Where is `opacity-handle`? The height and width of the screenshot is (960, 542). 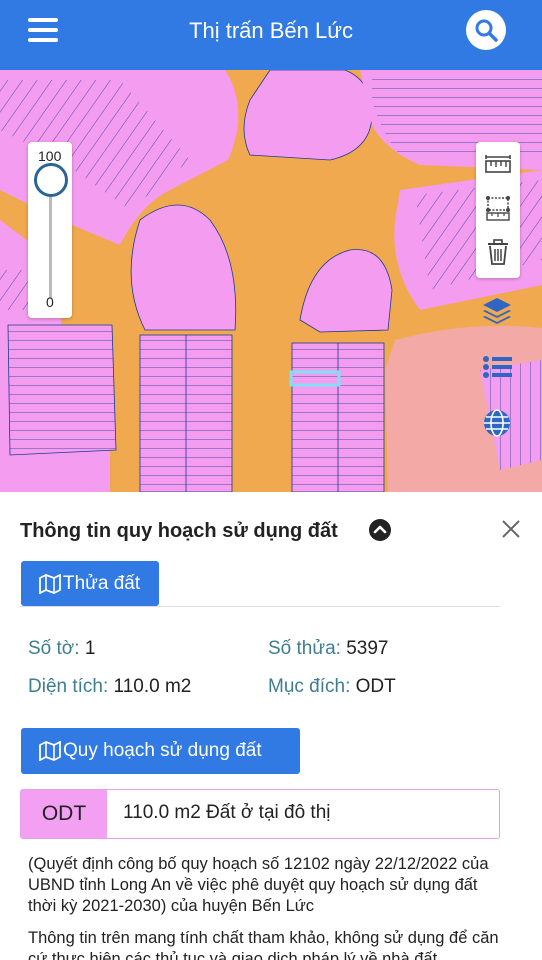 opacity-handle is located at coordinates (51, 180).